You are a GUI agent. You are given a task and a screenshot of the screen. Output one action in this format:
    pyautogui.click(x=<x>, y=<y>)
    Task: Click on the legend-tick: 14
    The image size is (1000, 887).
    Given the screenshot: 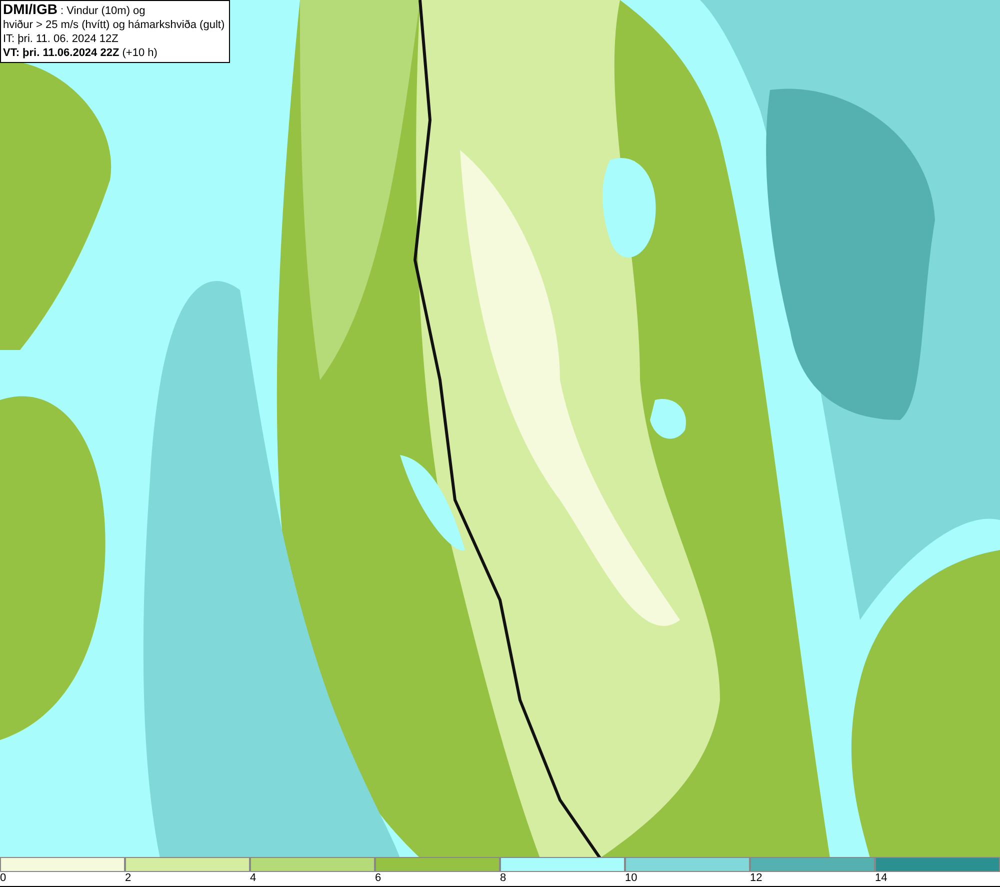 What is the action you would take?
    pyautogui.click(x=881, y=879)
    